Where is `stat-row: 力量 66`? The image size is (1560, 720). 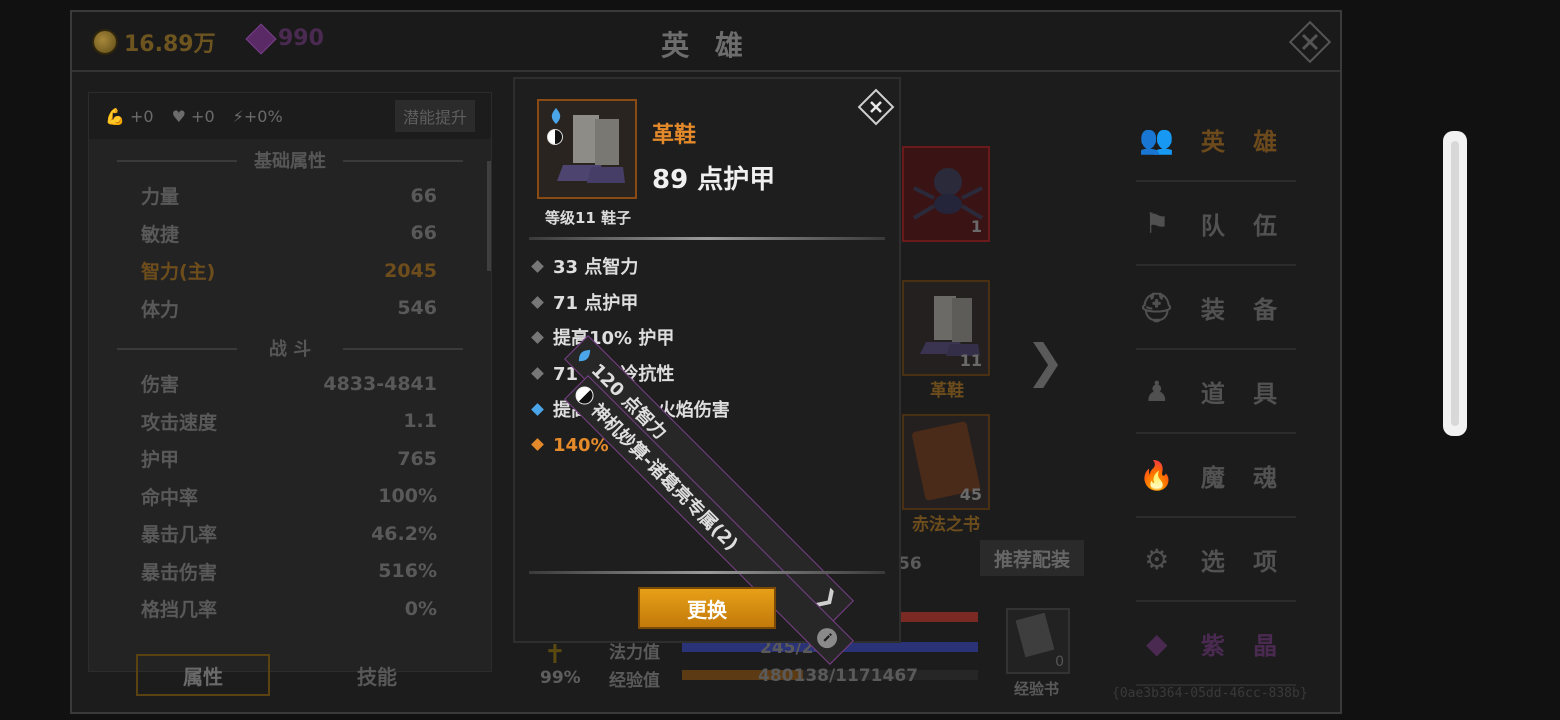 stat-row: 力量 66 is located at coordinates (289, 196).